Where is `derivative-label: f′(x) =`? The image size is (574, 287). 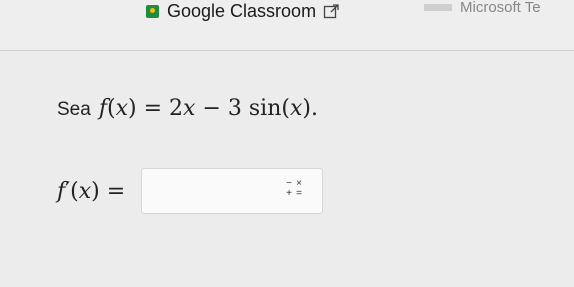
derivative-label: f′(x) = is located at coordinates (91, 191).